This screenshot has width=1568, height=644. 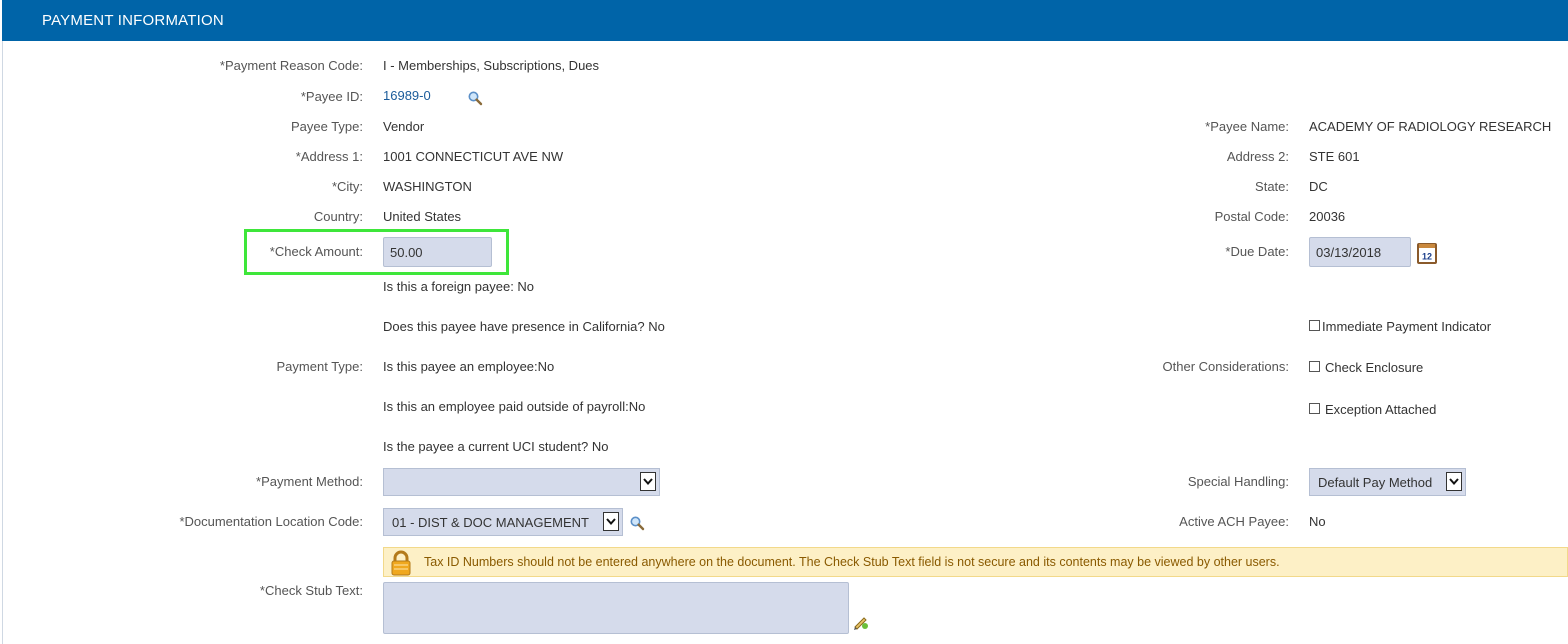 What do you see at coordinates (496, 446) in the screenshot?
I see `uci-student-question: Is the payee a current UCI student? No` at bounding box center [496, 446].